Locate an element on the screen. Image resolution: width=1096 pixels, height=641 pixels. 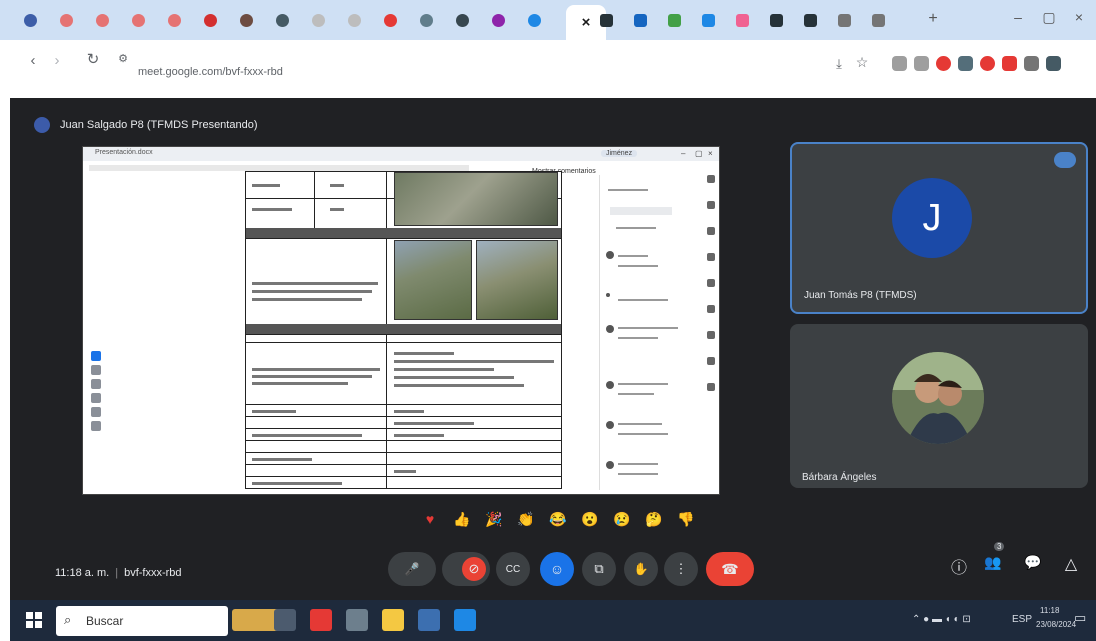
info-icon: ⓘ is located at coordinates (958, 568).